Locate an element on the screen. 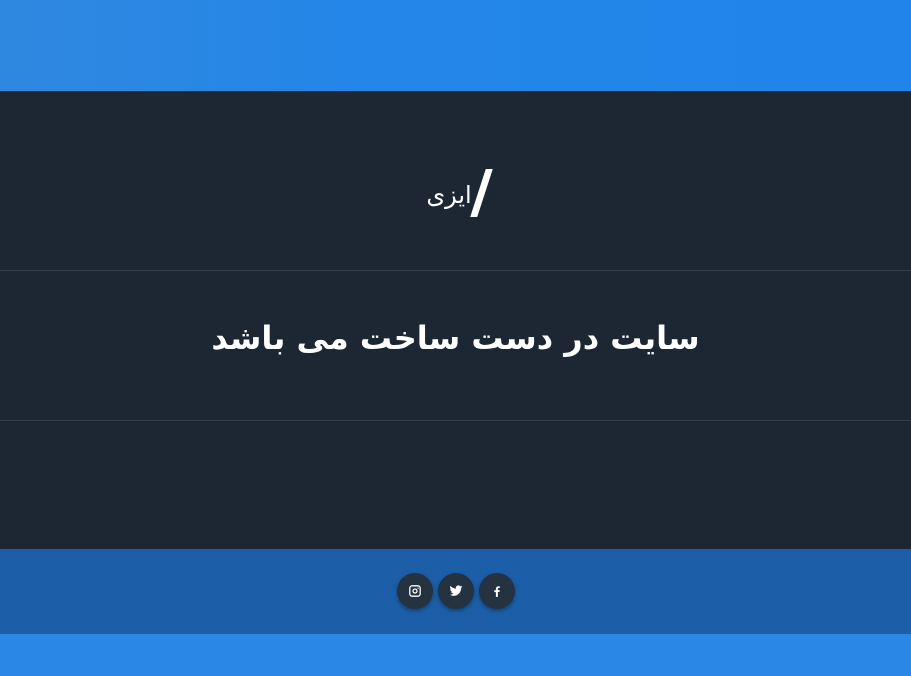  instagram-button is located at coordinates (414, 591).